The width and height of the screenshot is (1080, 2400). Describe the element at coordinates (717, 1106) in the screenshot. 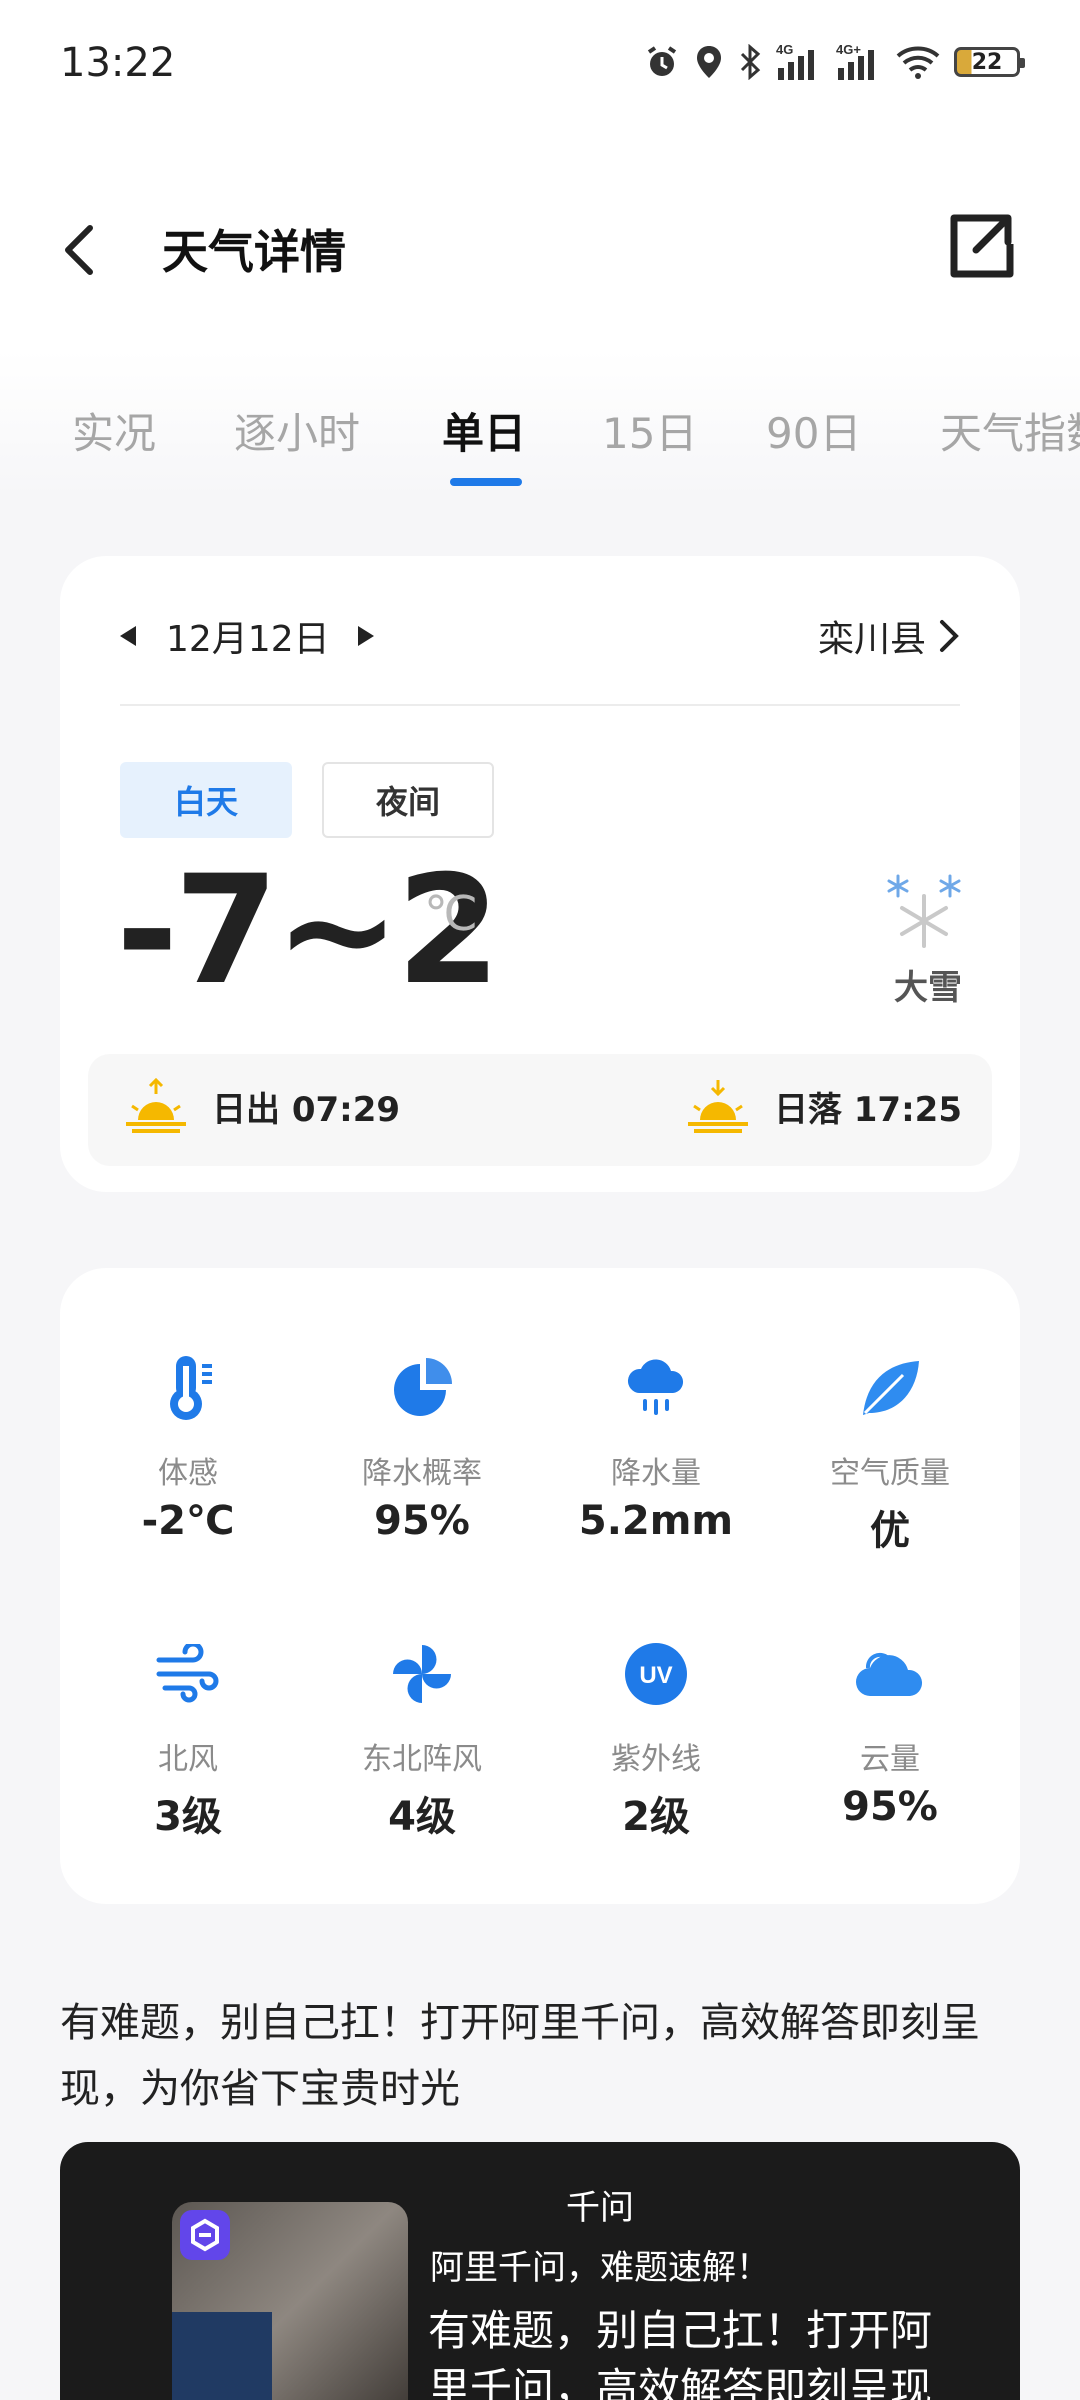

I see `sunset-icon` at that location.